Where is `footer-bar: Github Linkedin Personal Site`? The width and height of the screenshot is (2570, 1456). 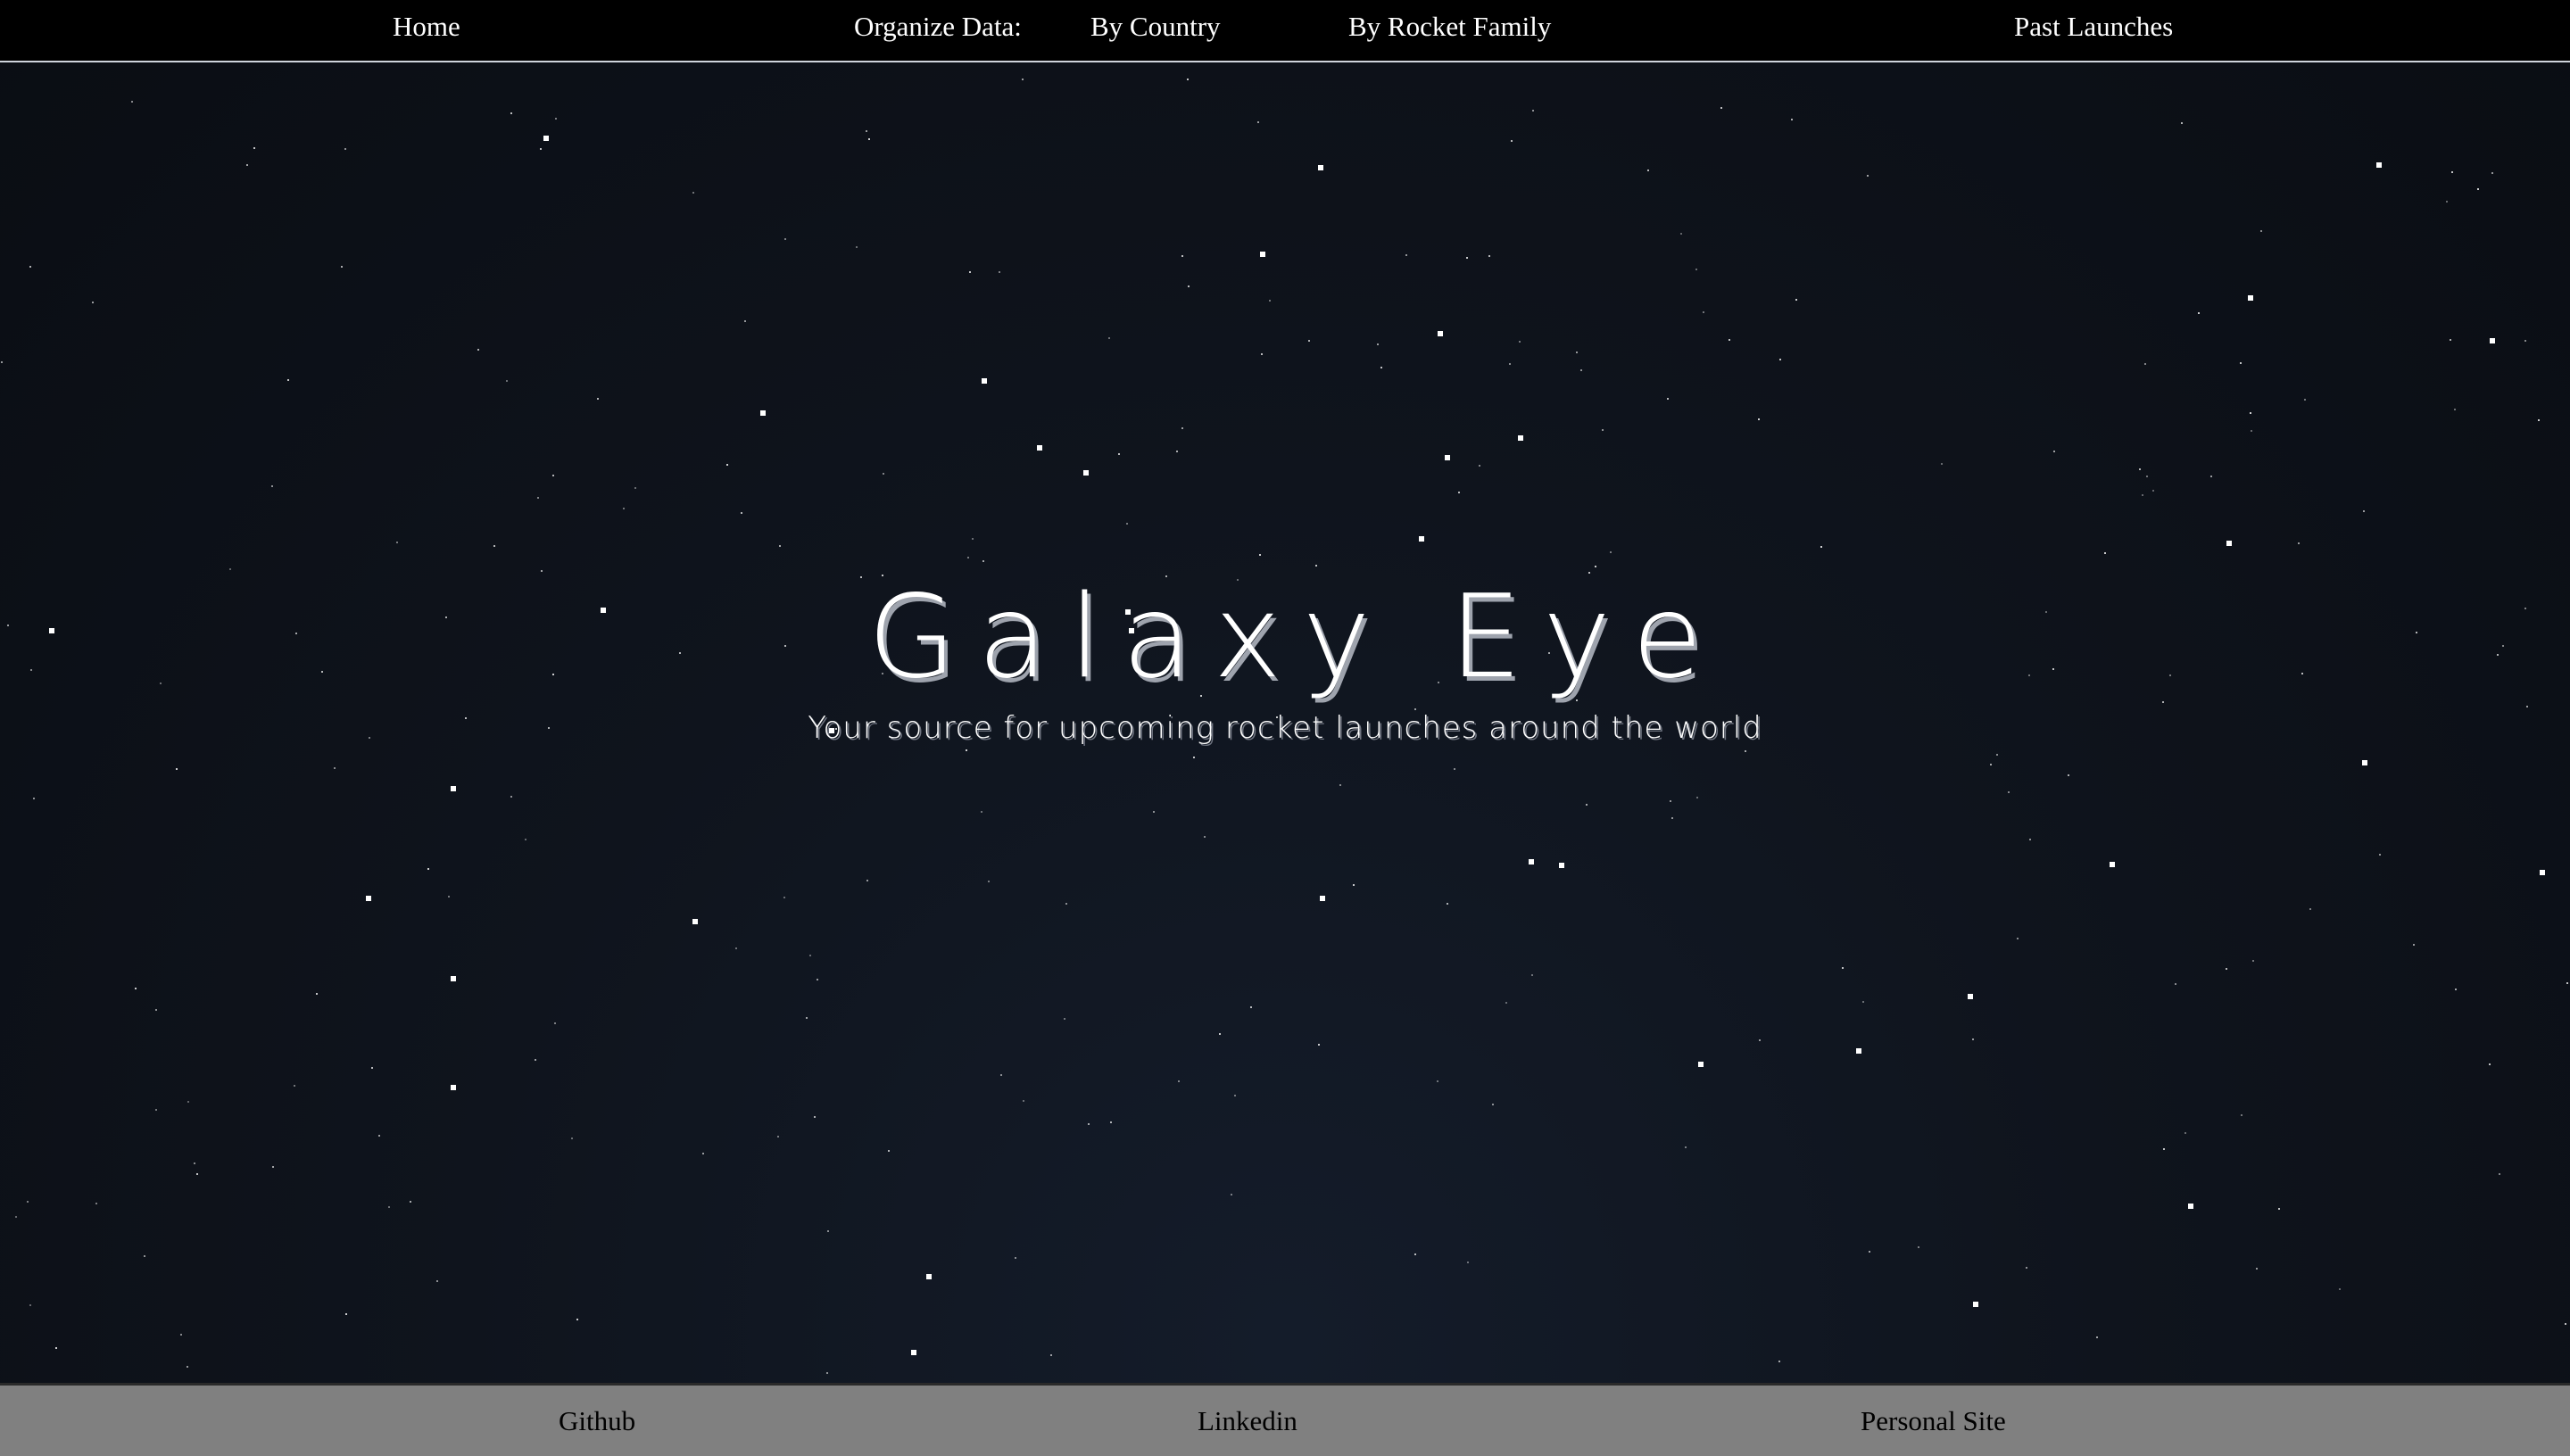
footer-bar: Github Linkedin Personal Site is located at coordinates (1285, 1420).